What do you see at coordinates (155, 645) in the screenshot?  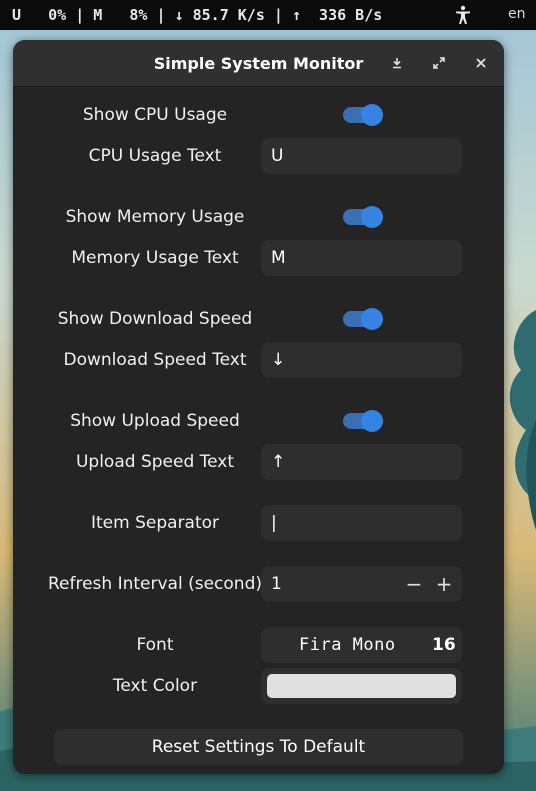 I see `font-label: Font` at bounding box center [155, 645].